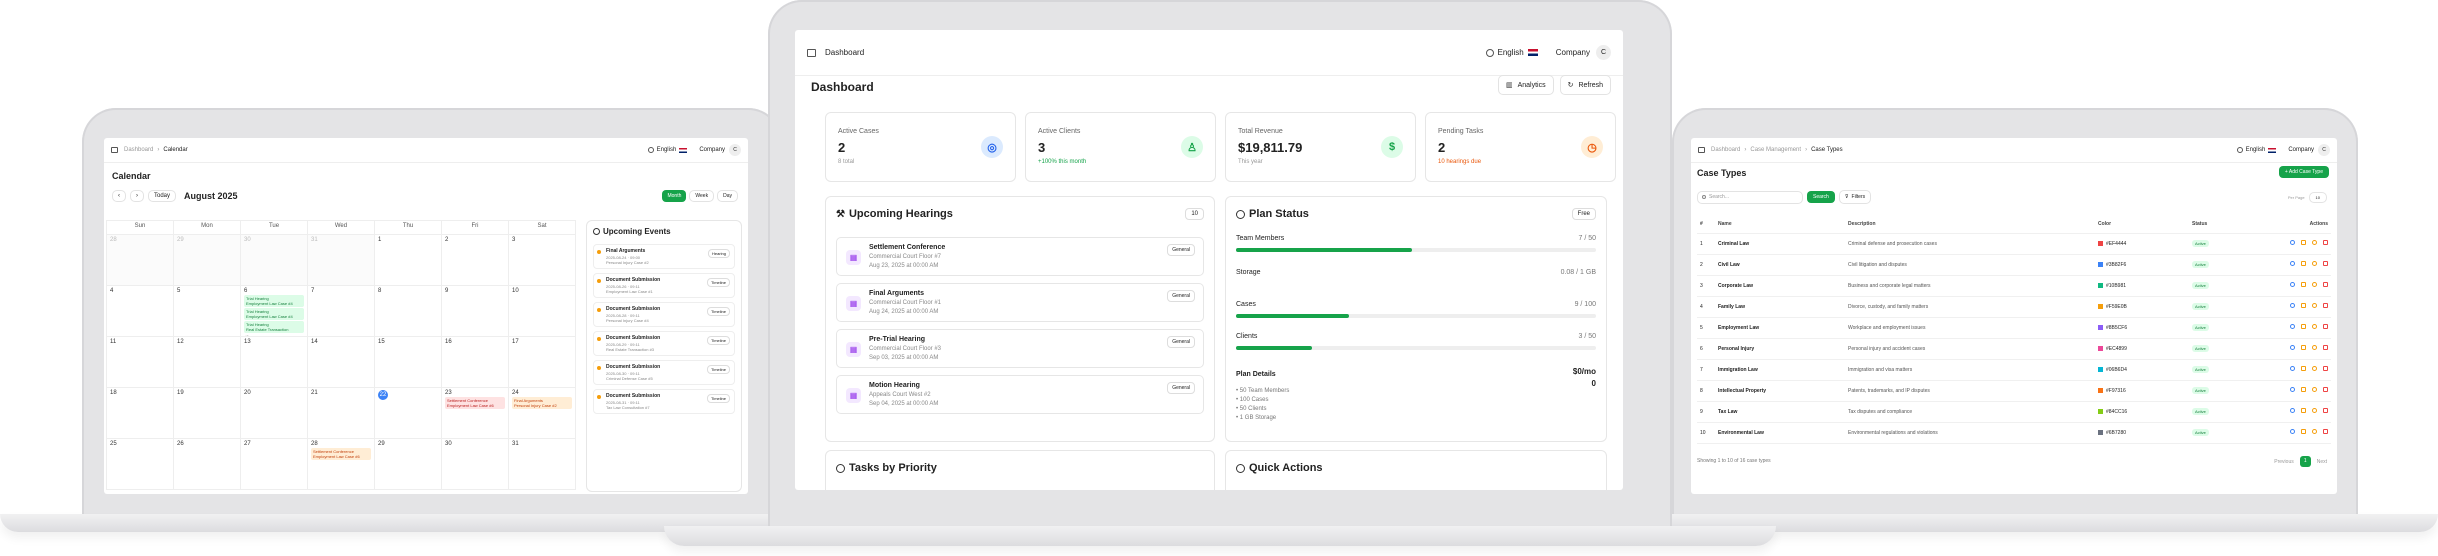 The width and height of the screenshot is (2438, 556). Describe the element at coordinates (114, 150) in the screenshot. I see `sidebar-toggle-icon` at that location.